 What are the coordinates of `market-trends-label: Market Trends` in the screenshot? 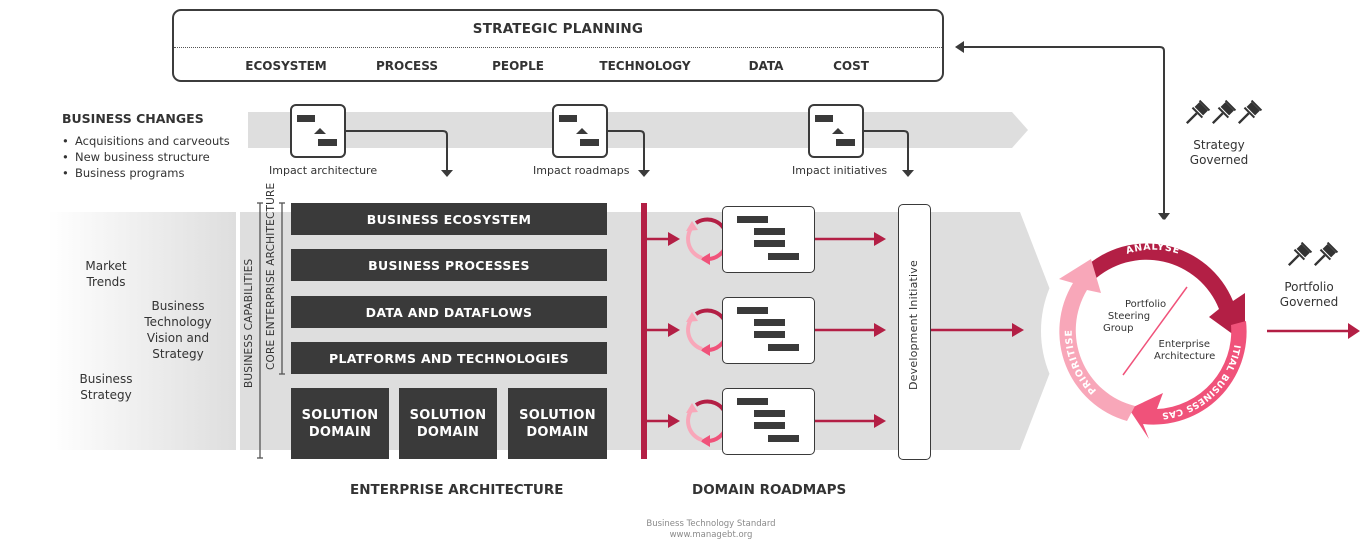 It's located at (106, 274).